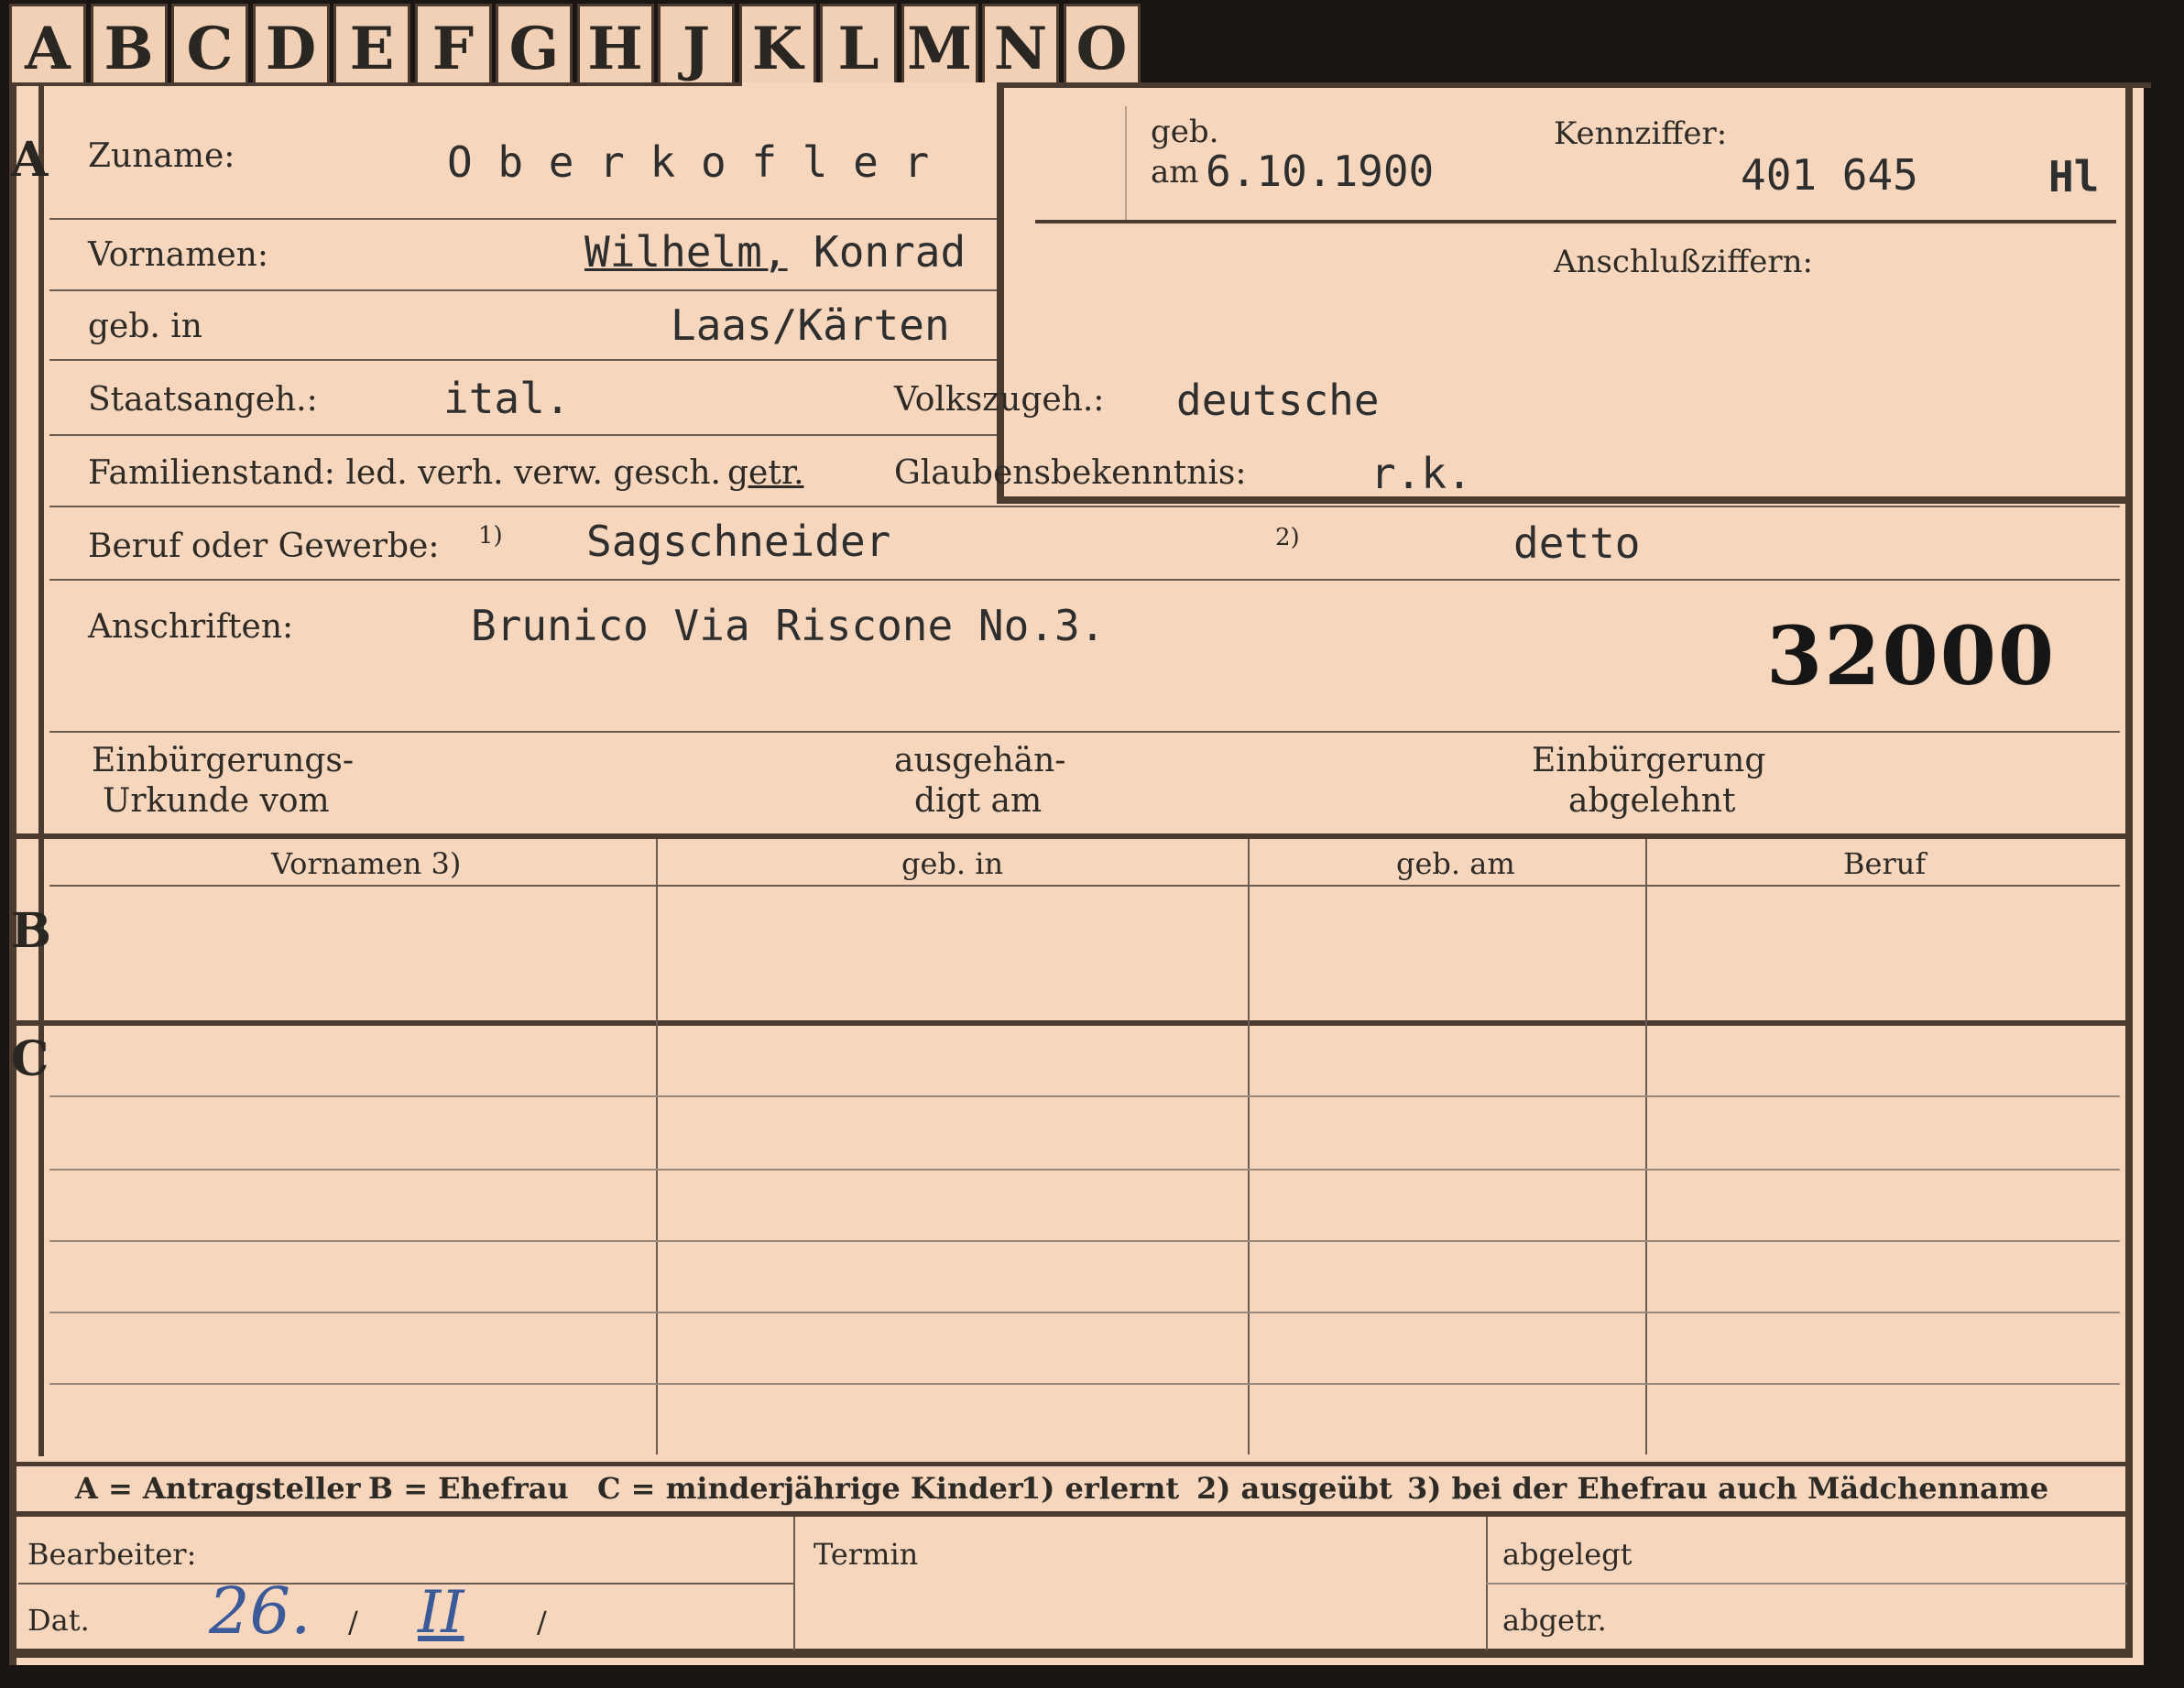 Image resolution: width=2184 pixels, height=1688 pixels. What do you see at coordinates (1728, 1488) in the screenshot?
I see `legend-note-3: 3) bei der Ehefrau auch Mädchenname` at bounding box center [1728, 1488].